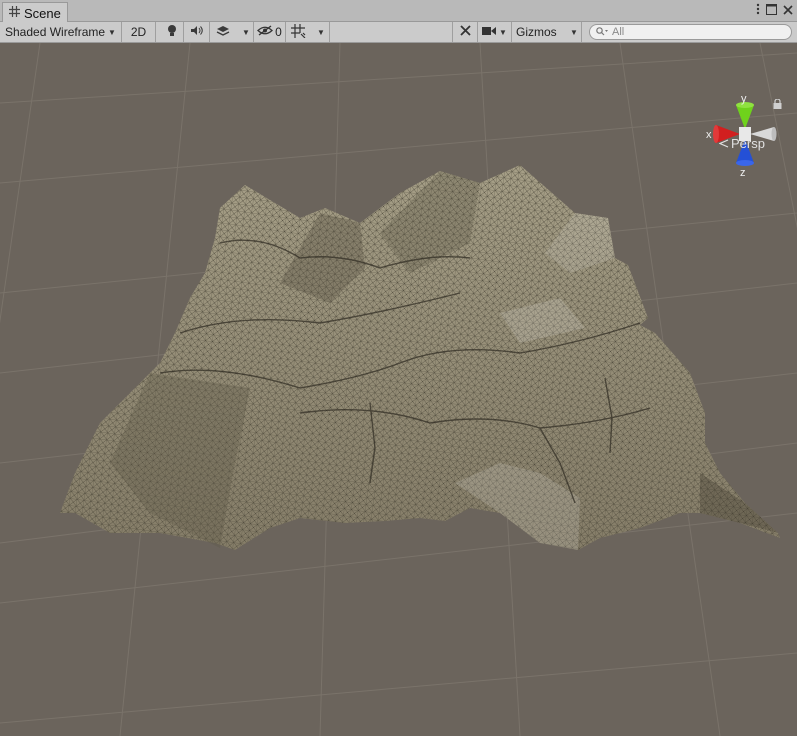  I want to click on camera-settings-dropdown: ▼, so click(495, 32).